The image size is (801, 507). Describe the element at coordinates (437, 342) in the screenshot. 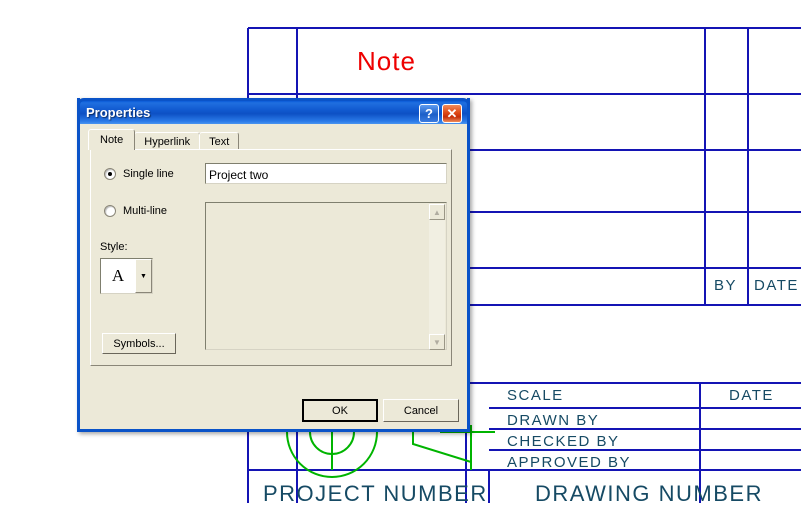

I see `scroll-down-icon: ▼` at that location.